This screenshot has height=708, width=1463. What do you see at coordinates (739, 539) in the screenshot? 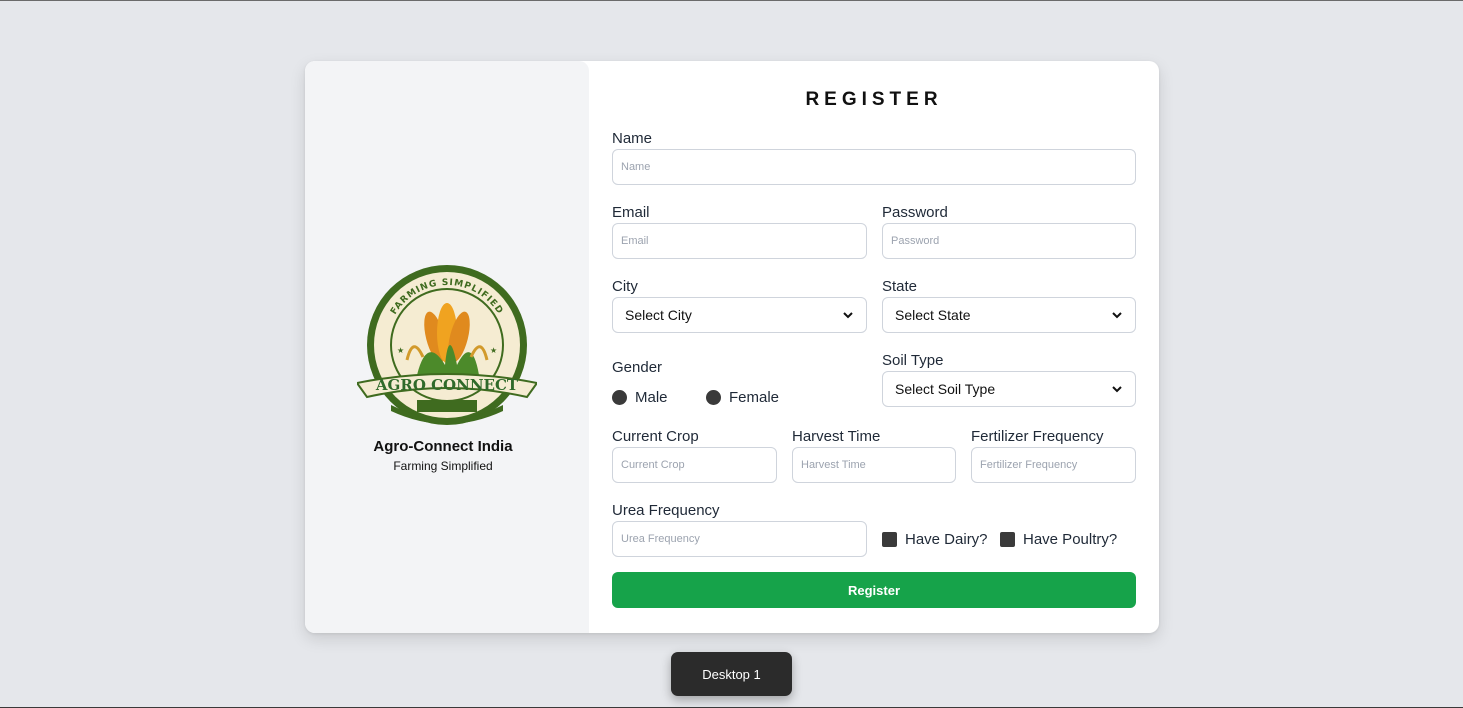
I see `urea-frequency-input` at bounding box center [739, 539].